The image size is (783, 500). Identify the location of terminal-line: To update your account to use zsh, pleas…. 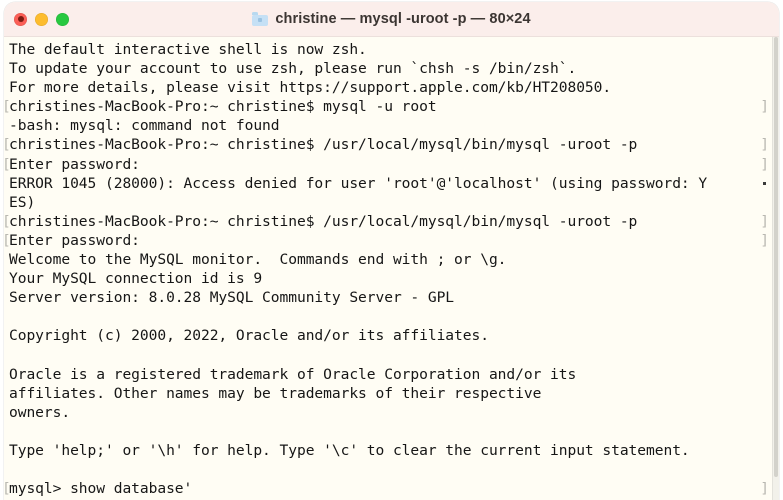
(387, 68).